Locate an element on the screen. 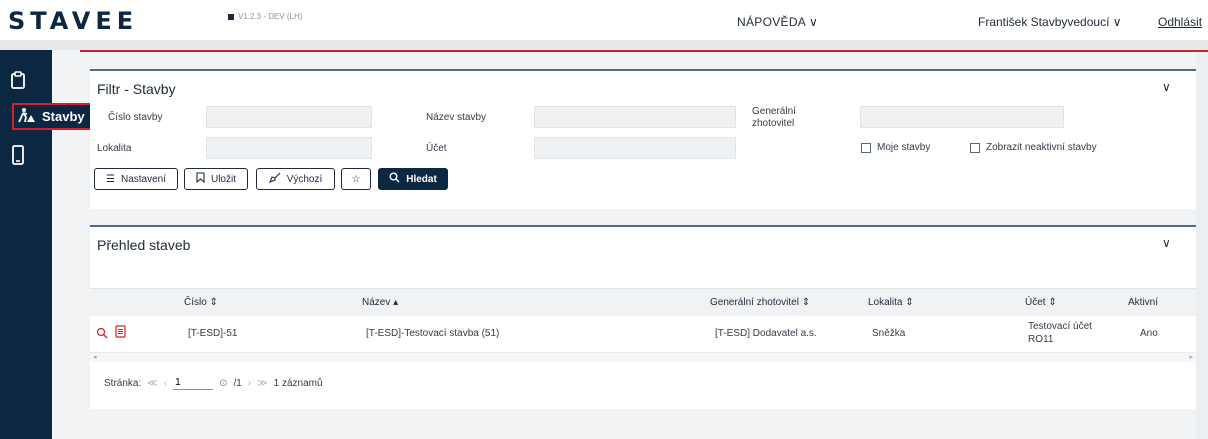 This screenshot has width=1208, height=439. neaktivni-checkbox: Zobrazit neaktivní stavby is located at coordinates (1033, 147).